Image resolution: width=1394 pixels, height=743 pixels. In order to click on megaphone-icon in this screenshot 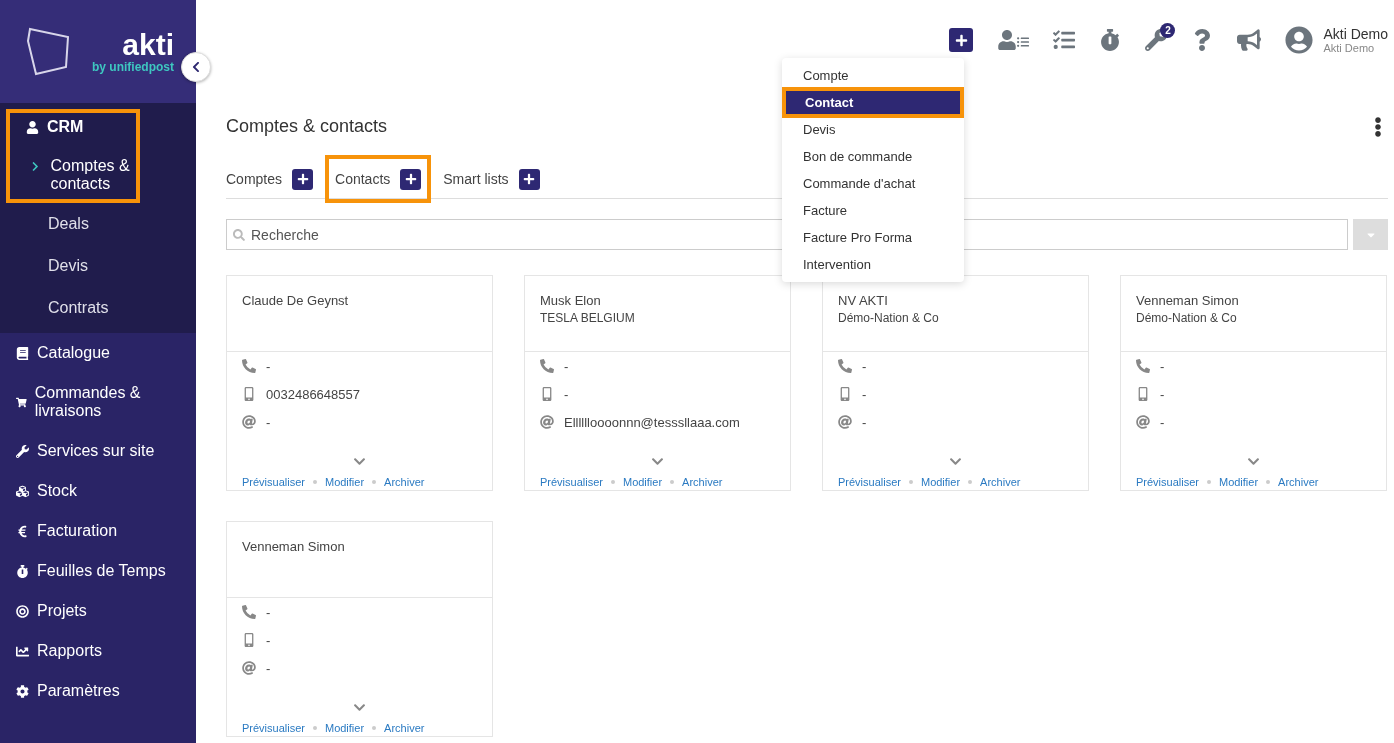, I will do `click(1249, 40)`.